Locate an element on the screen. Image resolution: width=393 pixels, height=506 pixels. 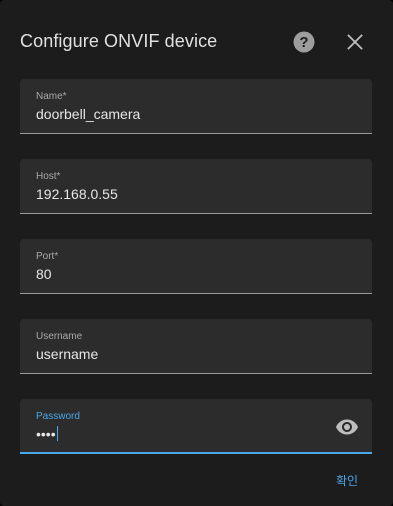
dialog-header: Configure ONVIF device ? is located at coordinates (196, 43).